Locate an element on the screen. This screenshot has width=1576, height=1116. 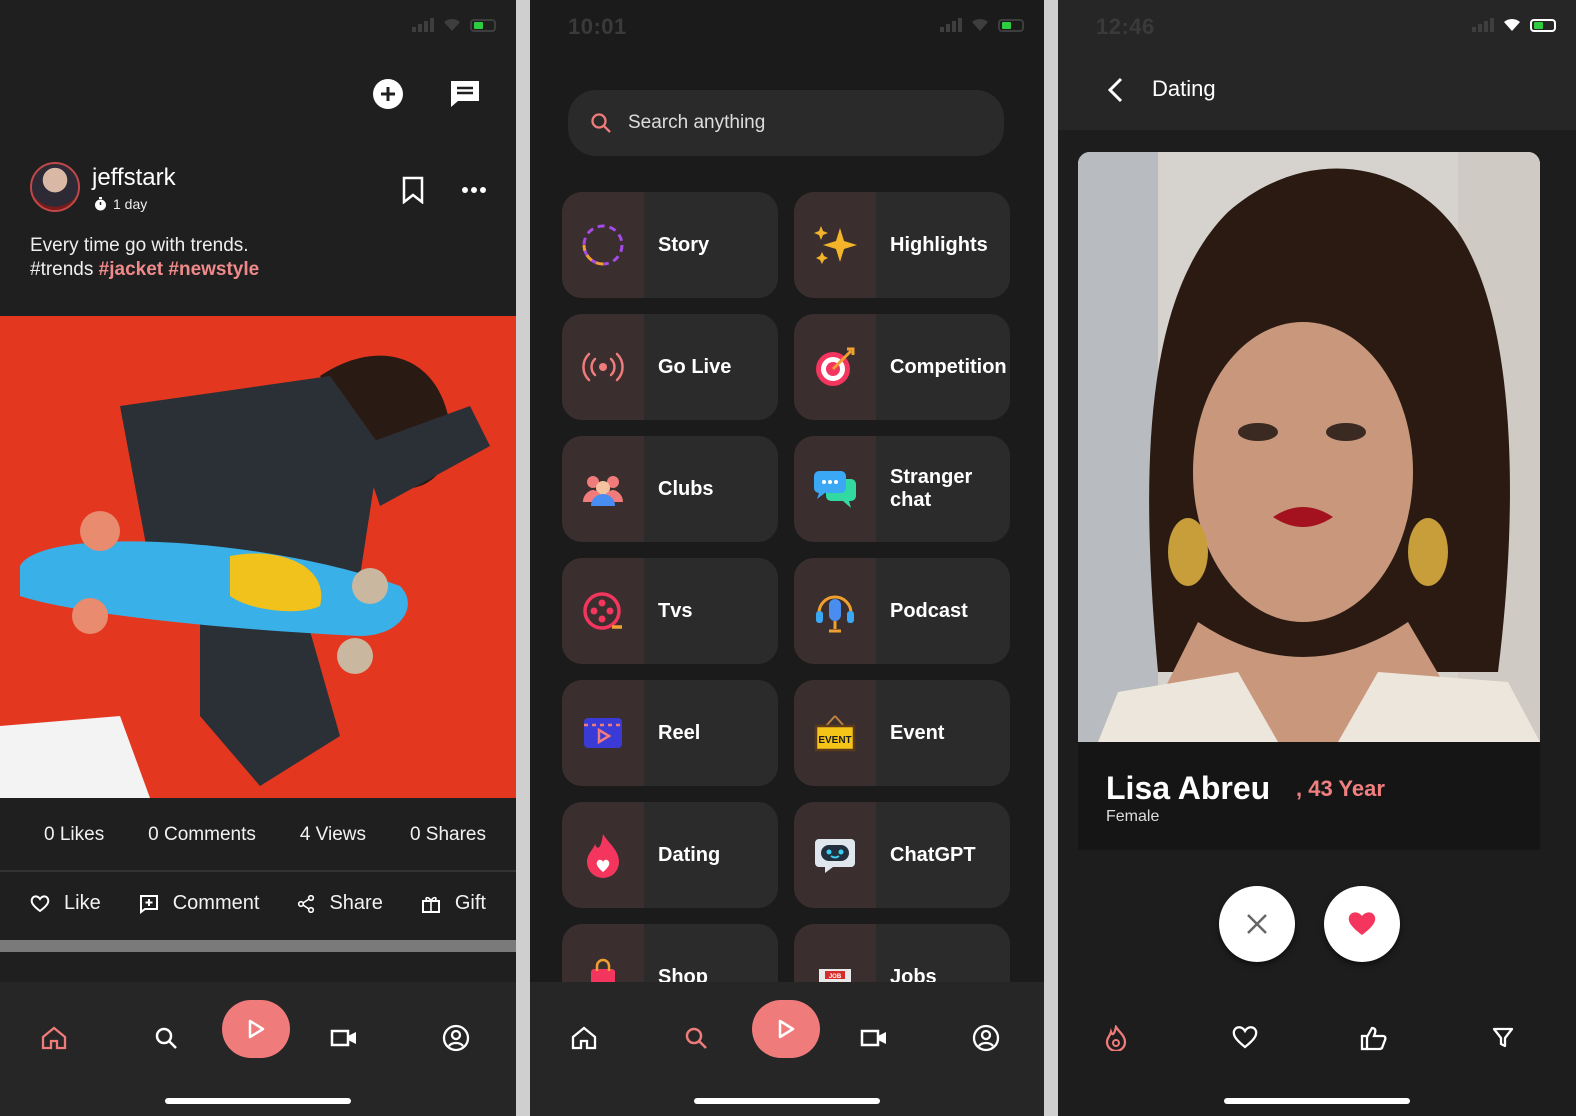
back-arrow-icon is located at coordinates (1116, 90).